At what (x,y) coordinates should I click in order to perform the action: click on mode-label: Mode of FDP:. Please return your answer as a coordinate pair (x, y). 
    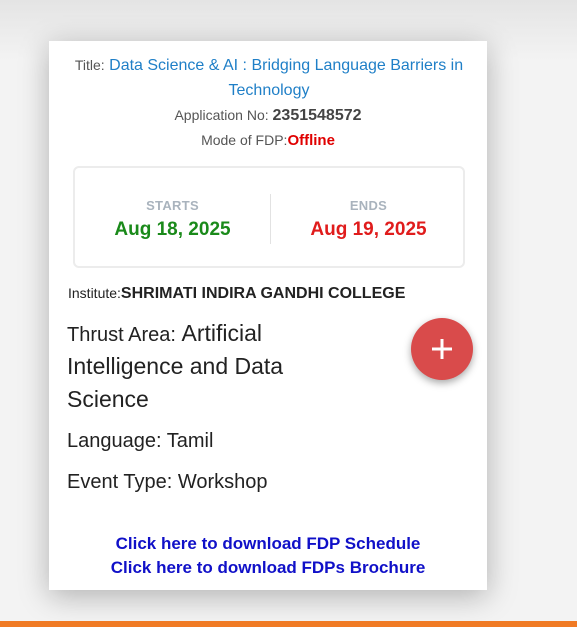
    Looking at the image, I should click on (244, 140).